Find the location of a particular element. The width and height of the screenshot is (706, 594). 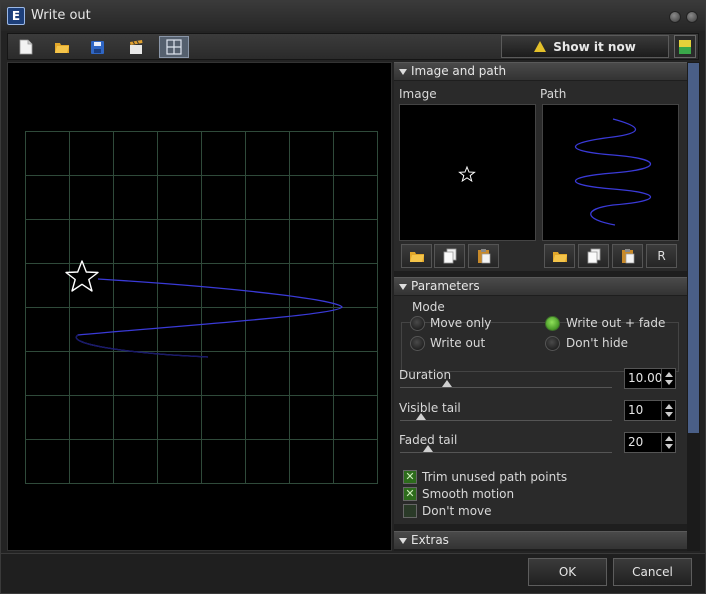

dont-hide-label: Don't hide is located at coordinates (597, 343).